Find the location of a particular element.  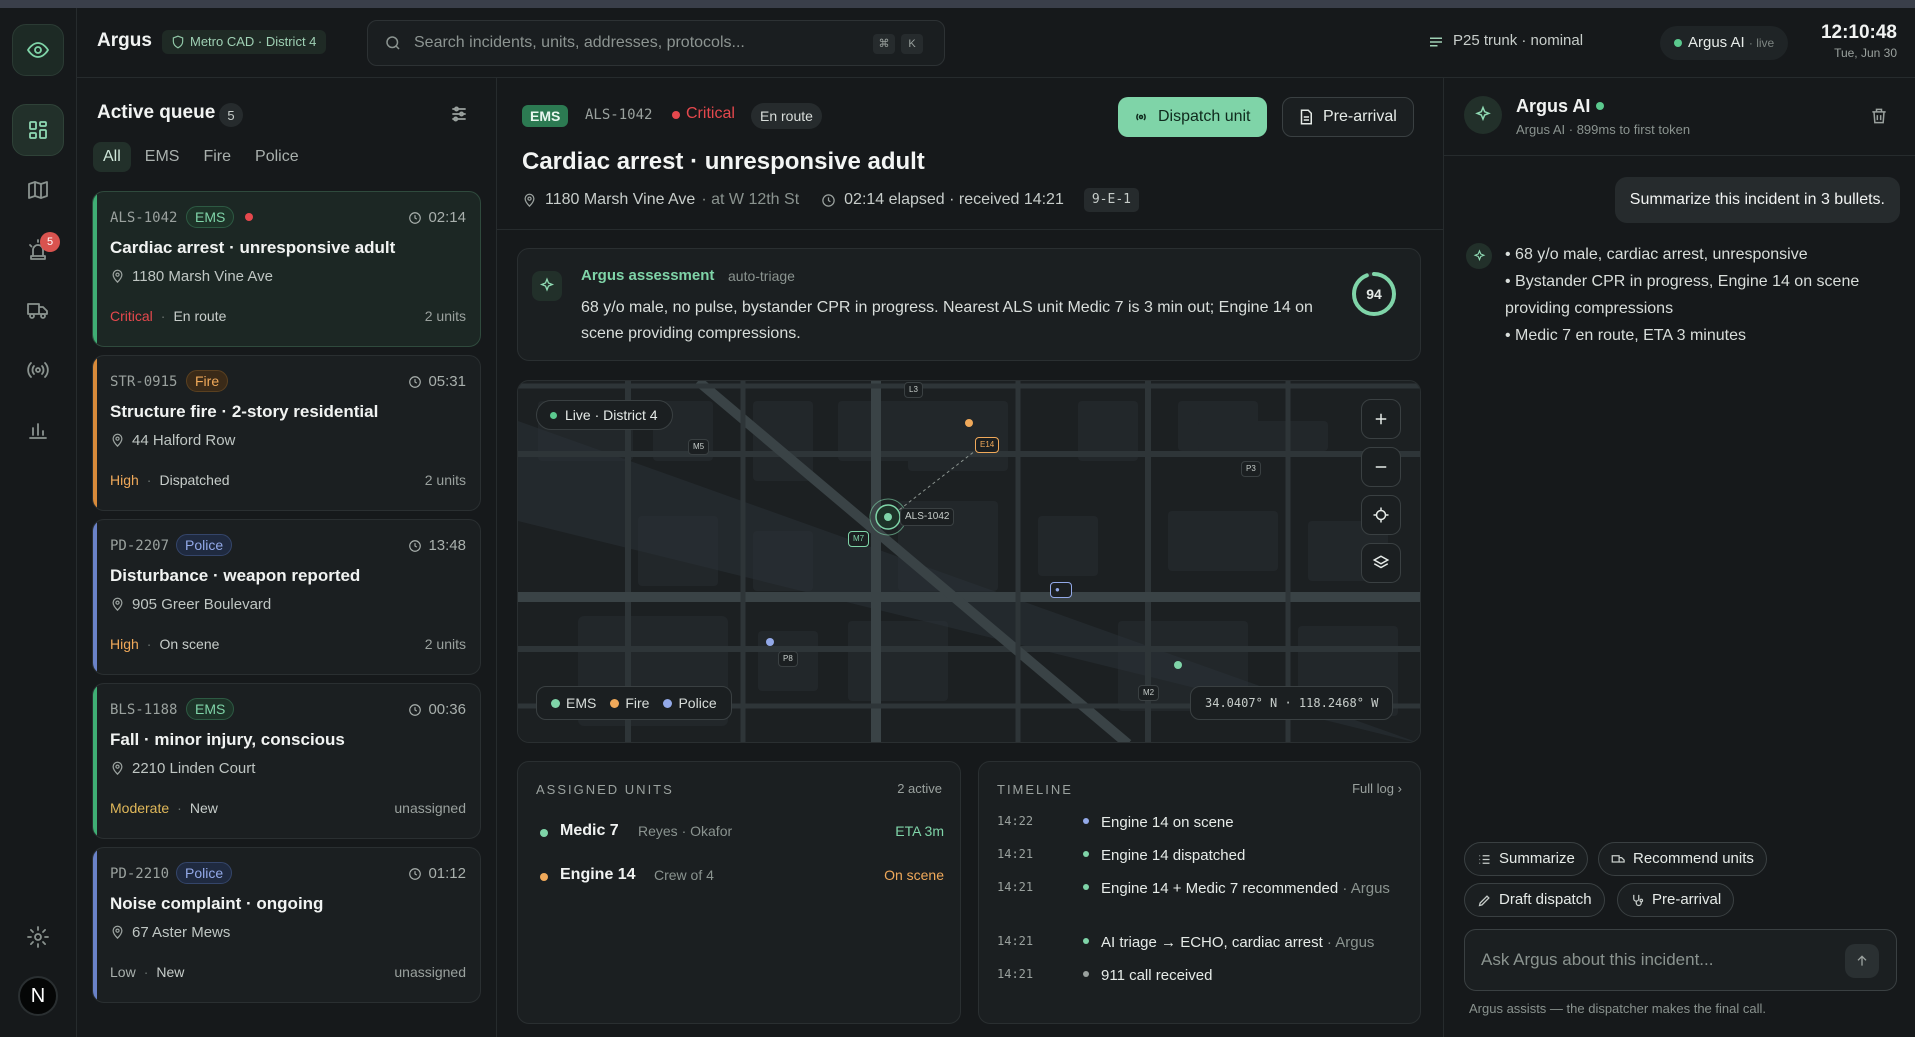

unit-name: Engine 14 is located at coordinates (598, 874).